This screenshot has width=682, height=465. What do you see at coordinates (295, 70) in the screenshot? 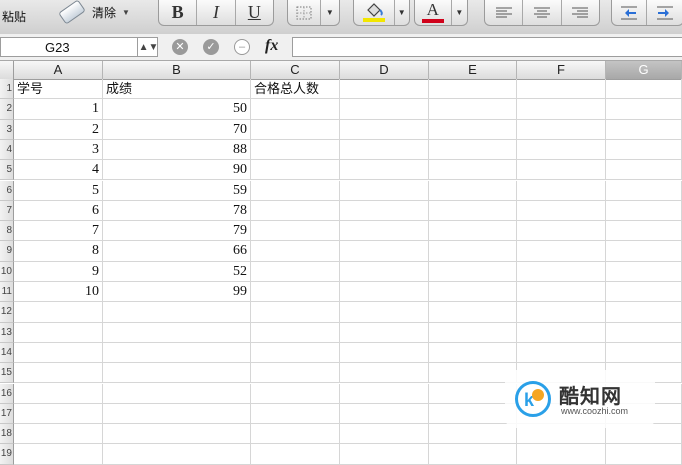
I see `column-header-c: C` at bounding box center [295, 70].